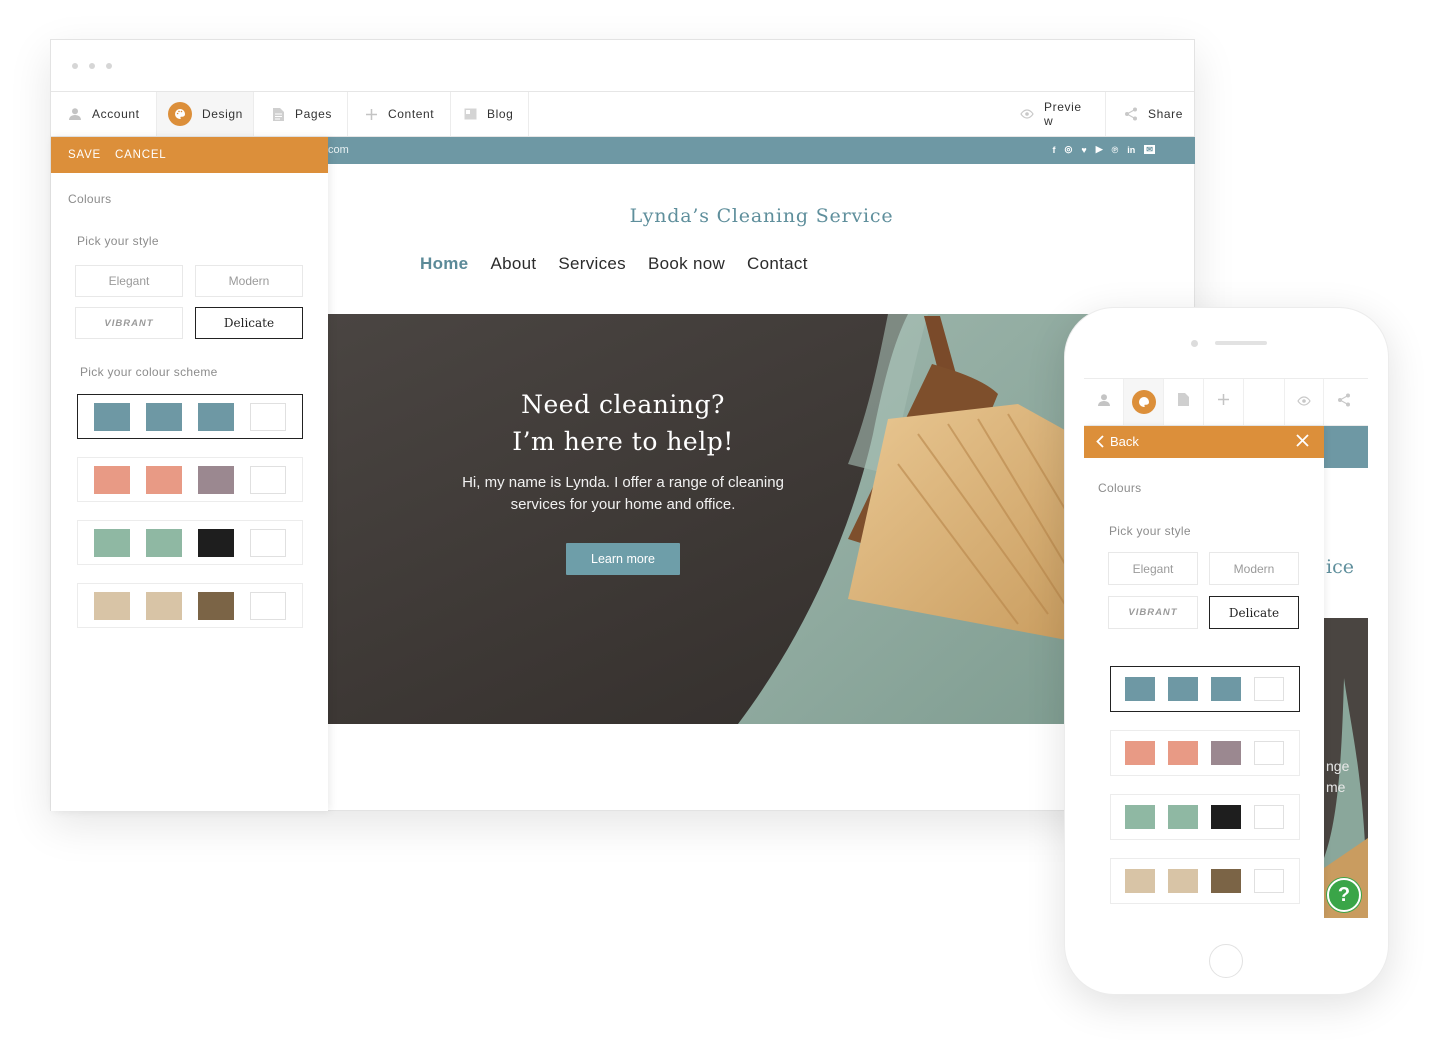  Describe the element at coordinates (104, 114) in the screenshot. I see `account-tab: Account` at that location.